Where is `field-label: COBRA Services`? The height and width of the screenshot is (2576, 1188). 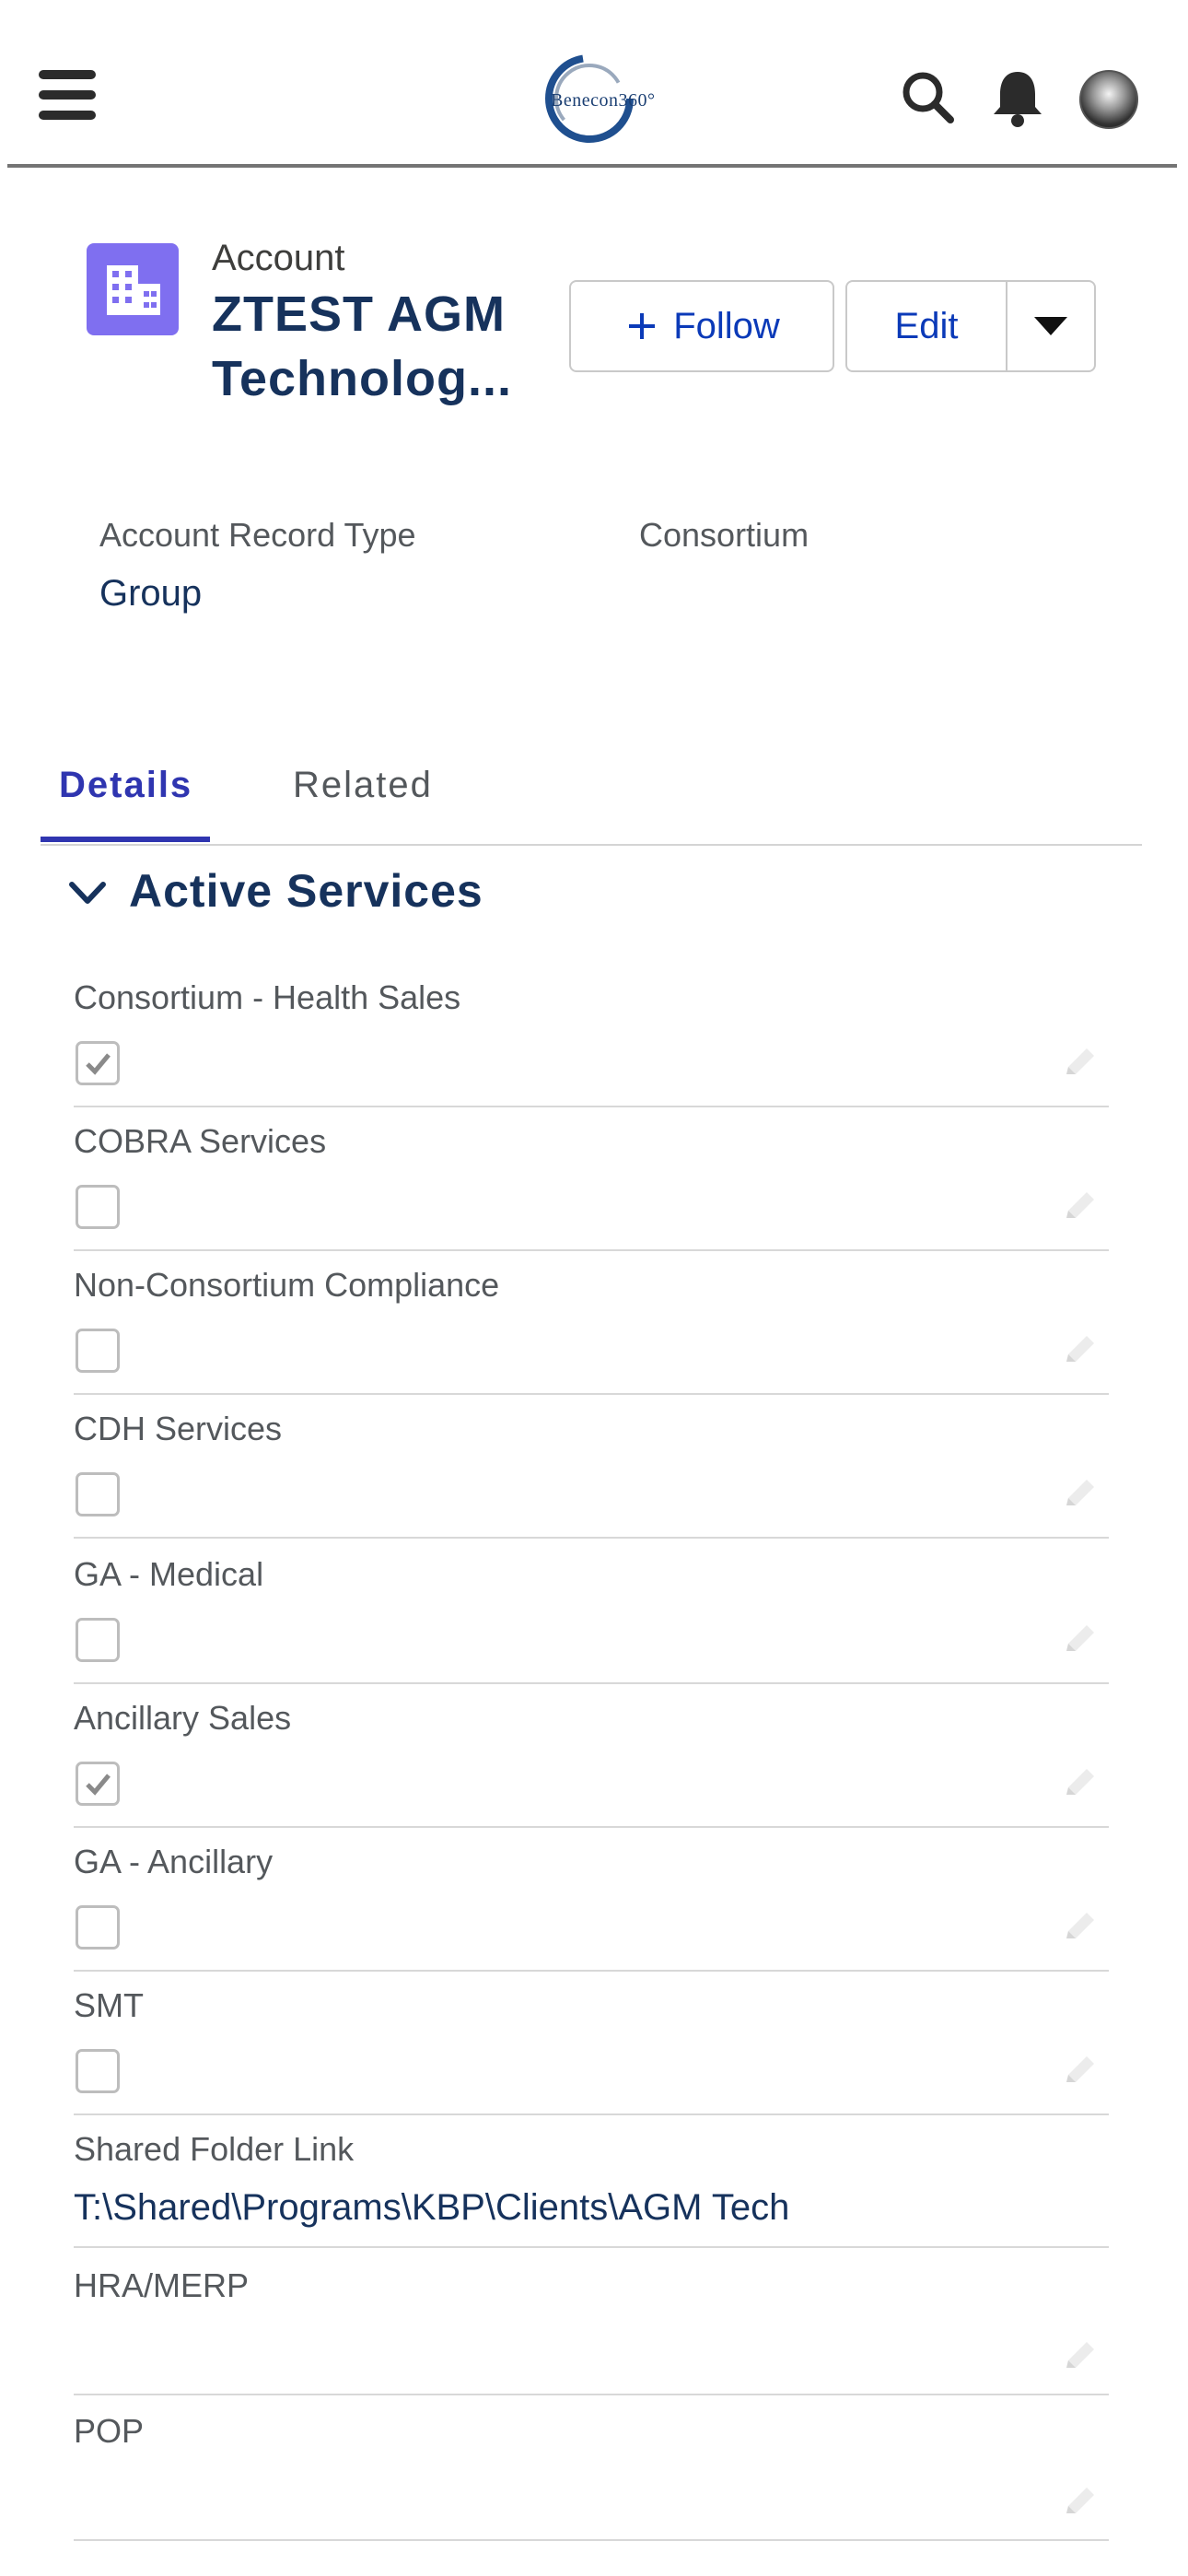
field-label: COBRA Services is located at coordinates (201, 1141).